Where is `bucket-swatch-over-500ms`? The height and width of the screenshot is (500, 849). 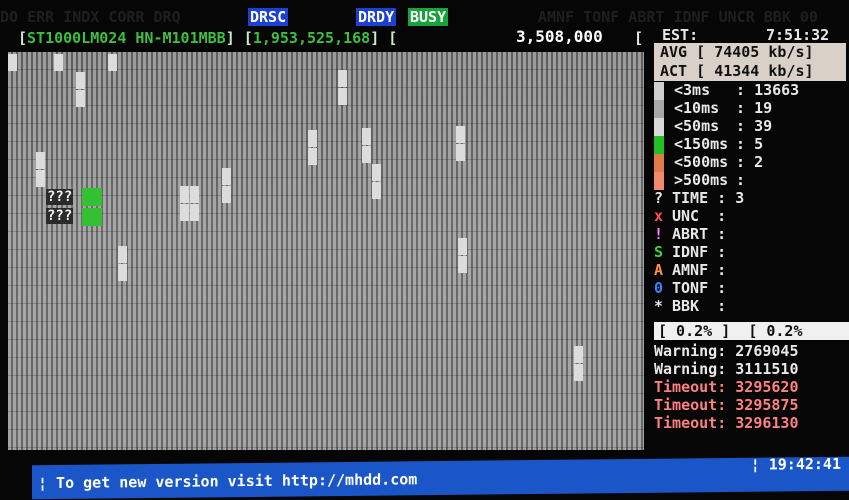 bucket-swatch-over-500ms is located at coordinates (659, 181).